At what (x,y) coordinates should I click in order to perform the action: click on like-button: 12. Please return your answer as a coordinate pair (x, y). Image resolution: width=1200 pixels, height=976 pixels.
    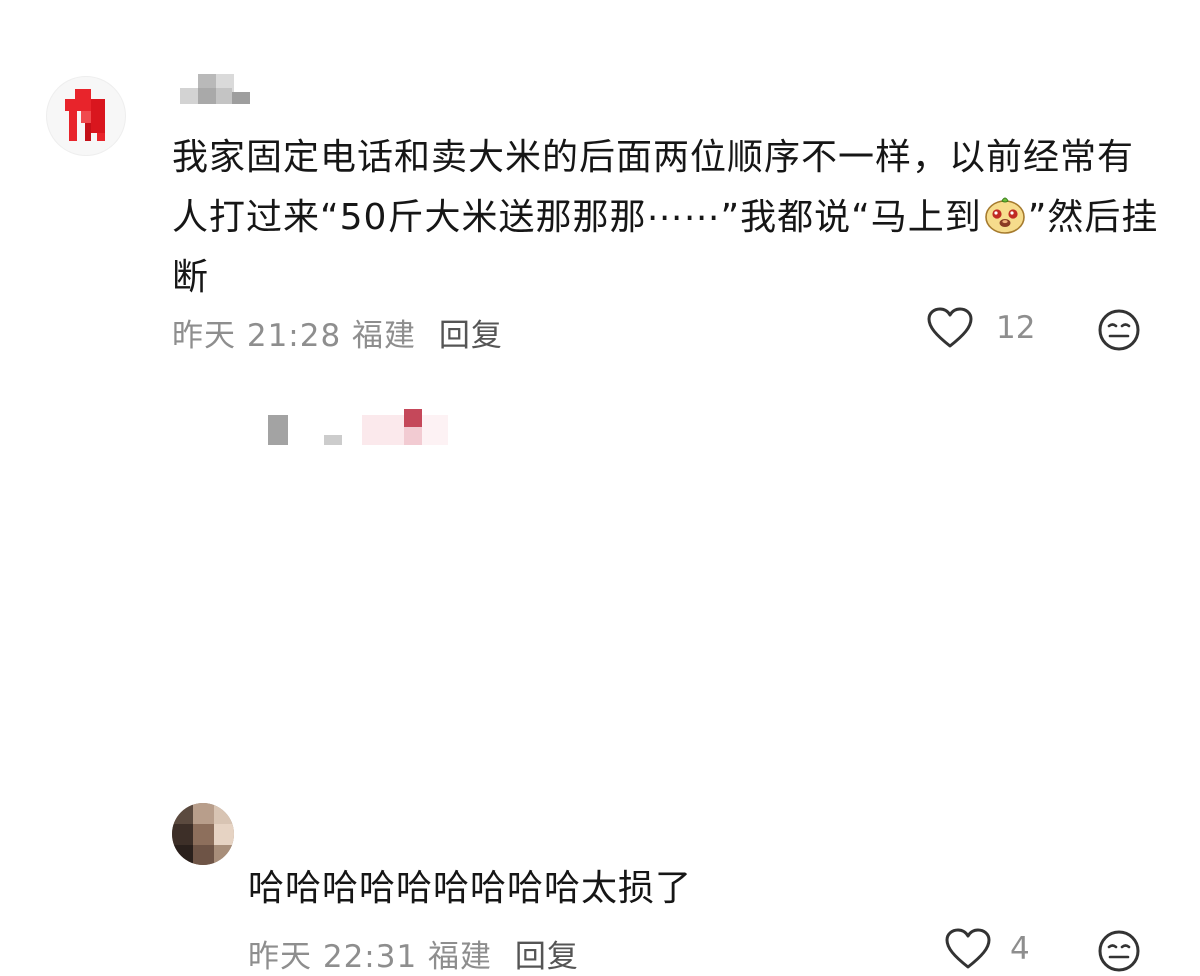
    Looking at the image, I should click on (980, 328).